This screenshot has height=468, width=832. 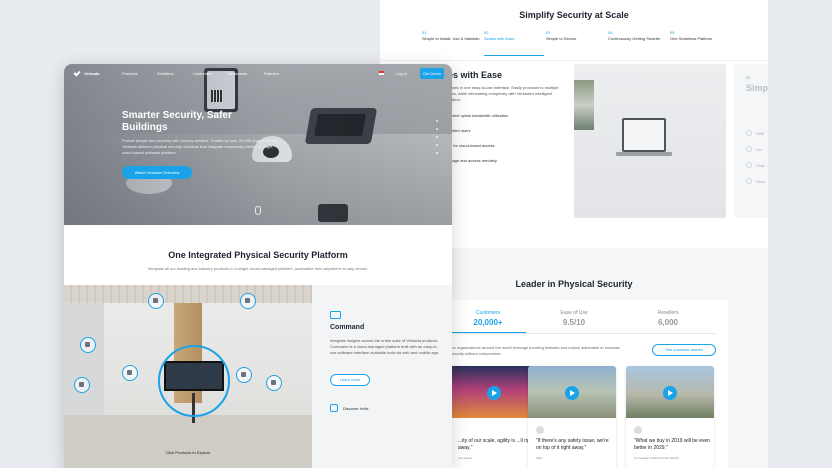 What do you see at coordinates (88, 345) in the screenshot?
I see `sensor-hotspot-icon` at bounding box center [88, 345].